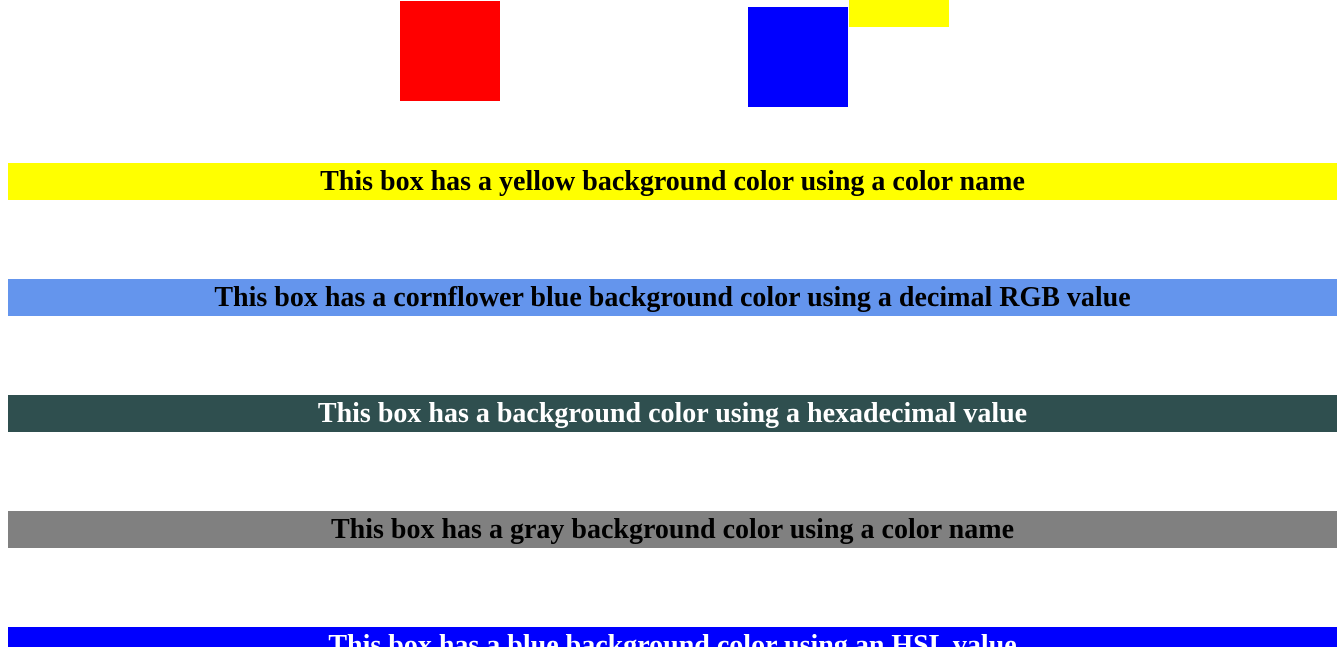  What do you see at coordinates (899, 13) in the screenshot?
I see `yellow-square` at bounding box center [899, 13].